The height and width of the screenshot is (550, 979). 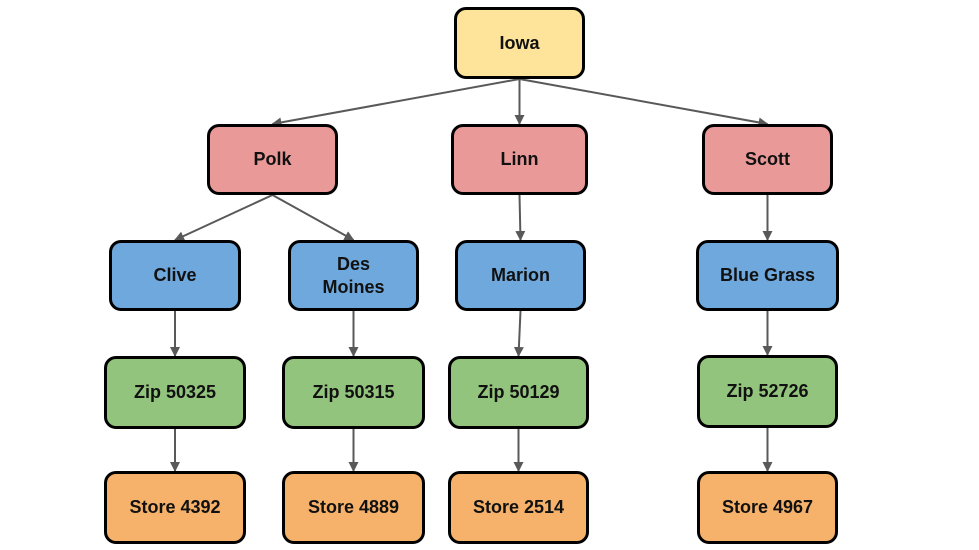 I want to click on node-label: Iowa, so click(x=519, y=42).